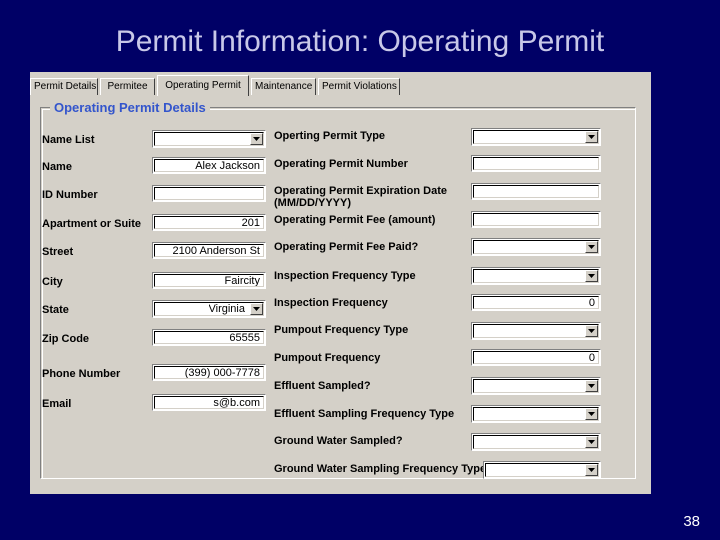 The image size is (720, 540). I want to click on slide-page-number: 38, so click(691, 521).